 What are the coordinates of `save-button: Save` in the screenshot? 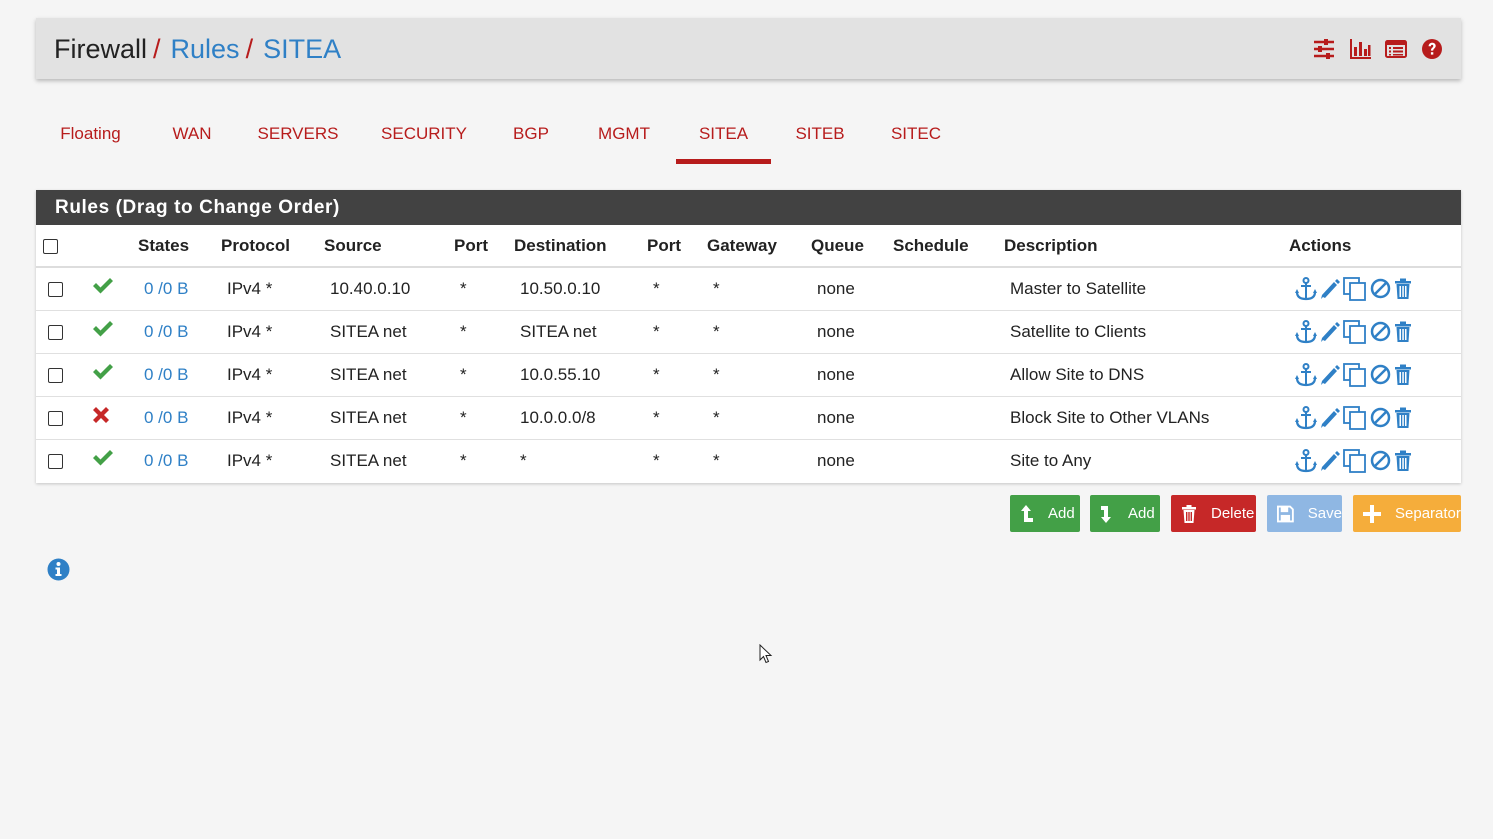 It's located at (1304, 513).